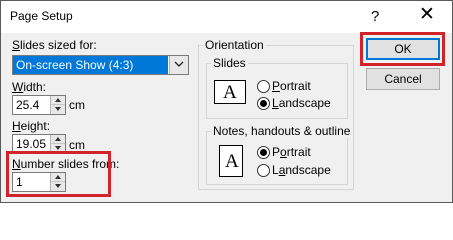 The width and height of the screenshot is (453, 240). What do you see at coordinates (29, 87) in the screenshot?
I see `width-label: Width:` at bounding box center [29, 87].